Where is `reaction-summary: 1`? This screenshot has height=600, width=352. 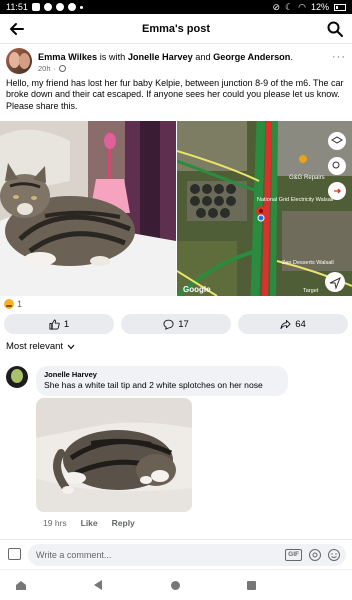
reaction-summary: 1 is located at coordinates (13, 304).